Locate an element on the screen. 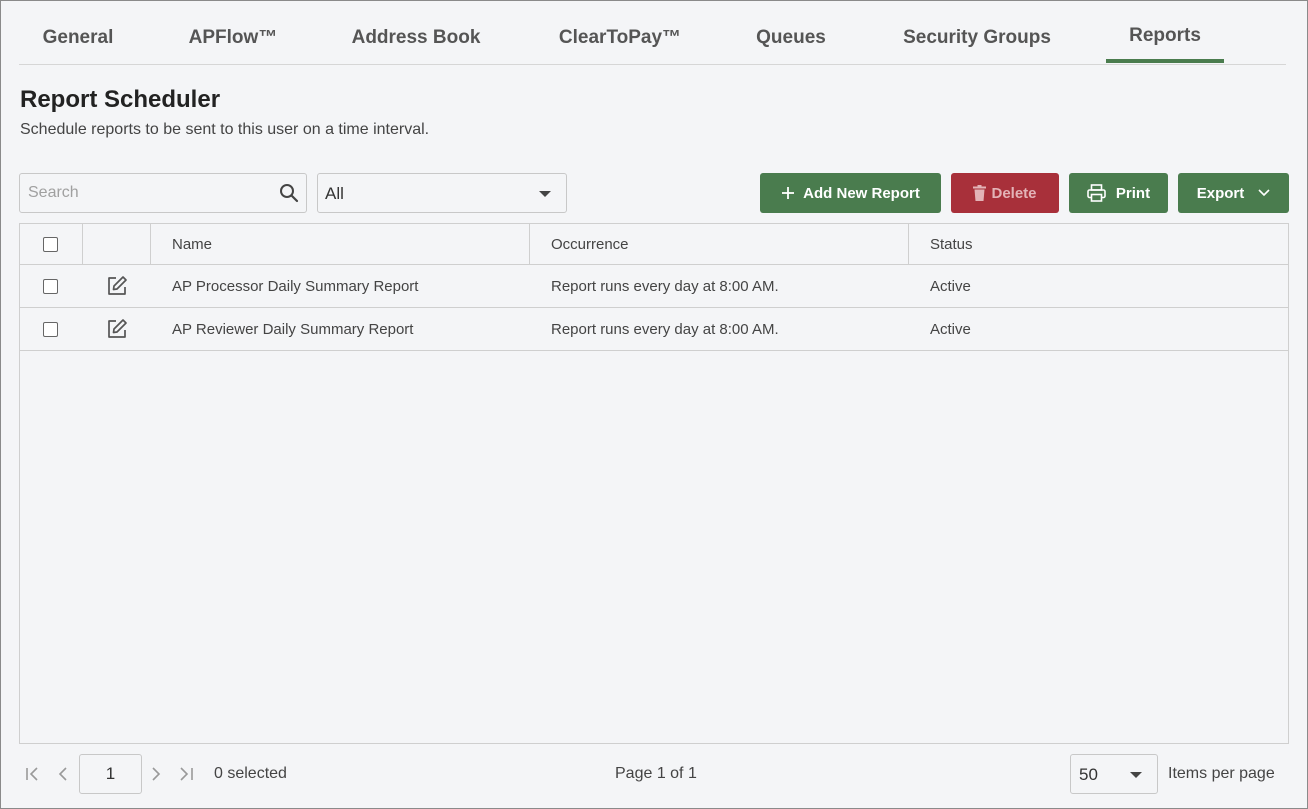 This screenshot has height=809, width=1308. tab-cleartopay: ClearToPay™ is located at coordinates (620, 46).